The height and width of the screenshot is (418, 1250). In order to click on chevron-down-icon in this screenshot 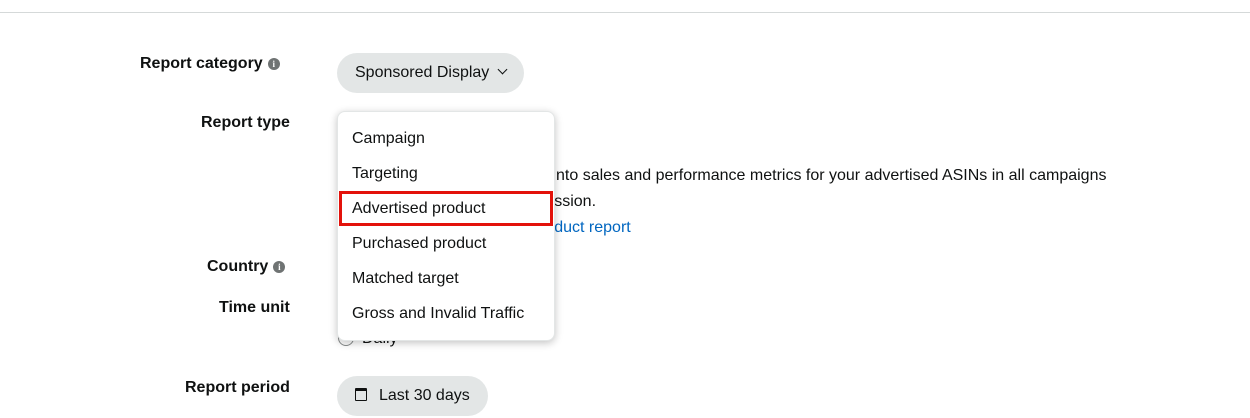, I will do `click(502, 69)`.